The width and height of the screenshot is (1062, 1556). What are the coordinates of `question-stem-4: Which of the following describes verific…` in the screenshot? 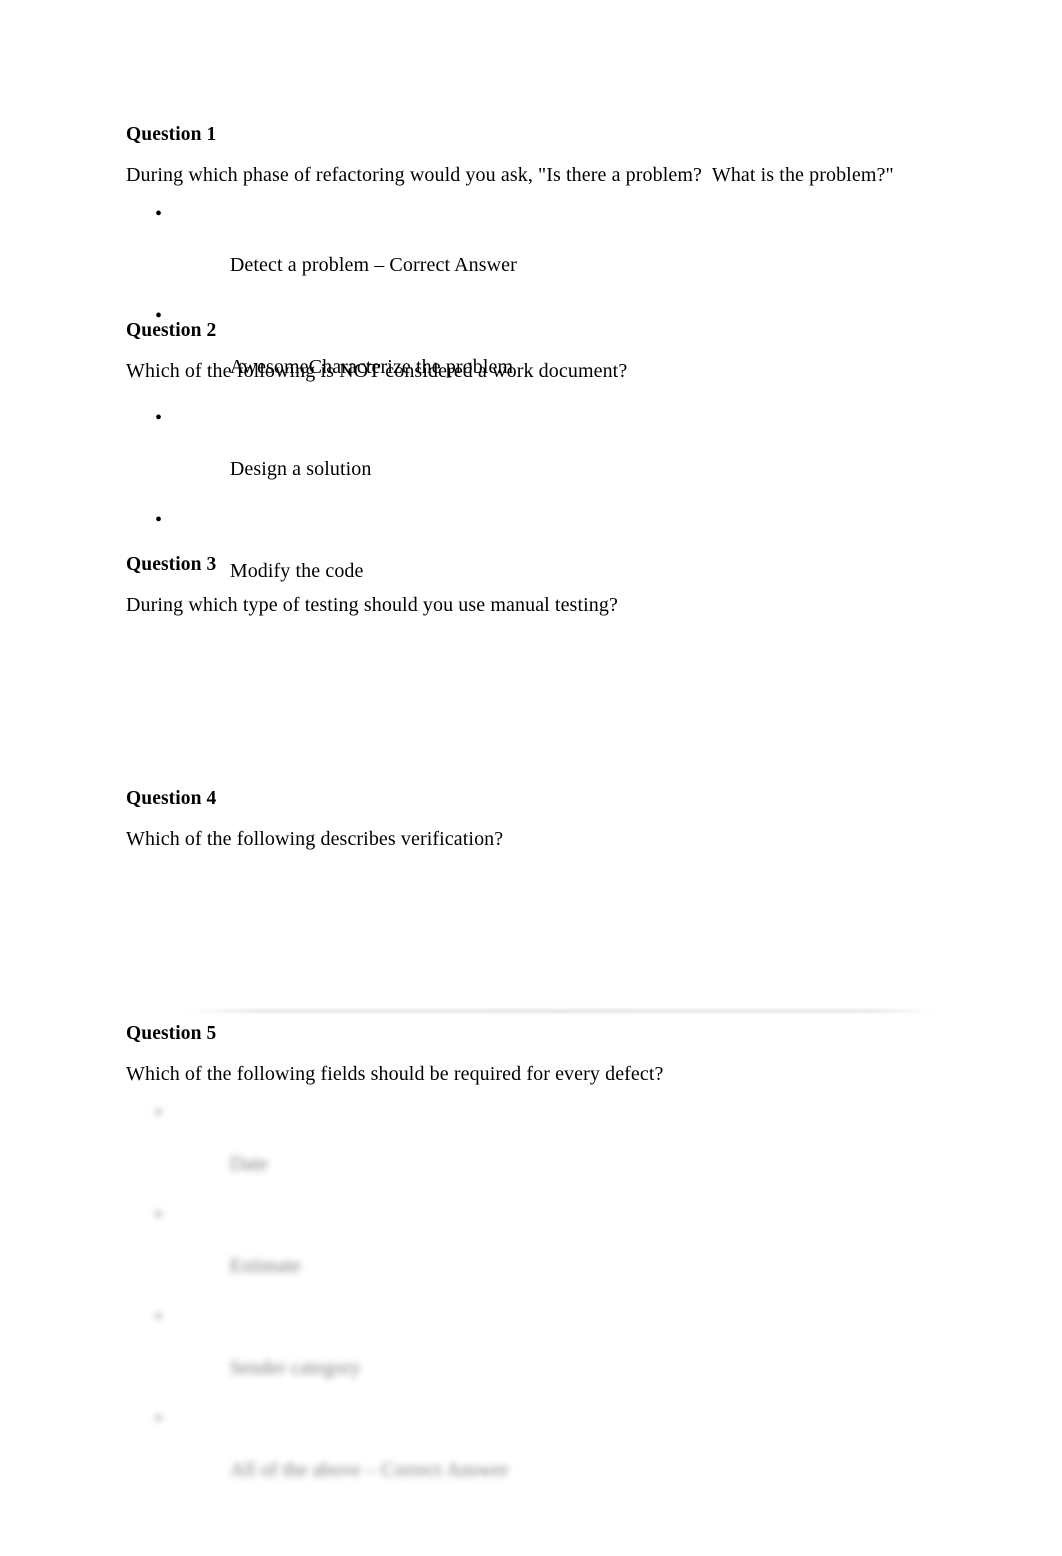 It's located at (315, 839).